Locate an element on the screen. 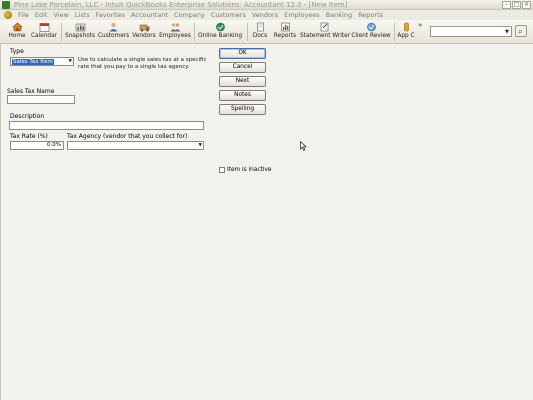  reports-icon is located at coordinates (285, 27).